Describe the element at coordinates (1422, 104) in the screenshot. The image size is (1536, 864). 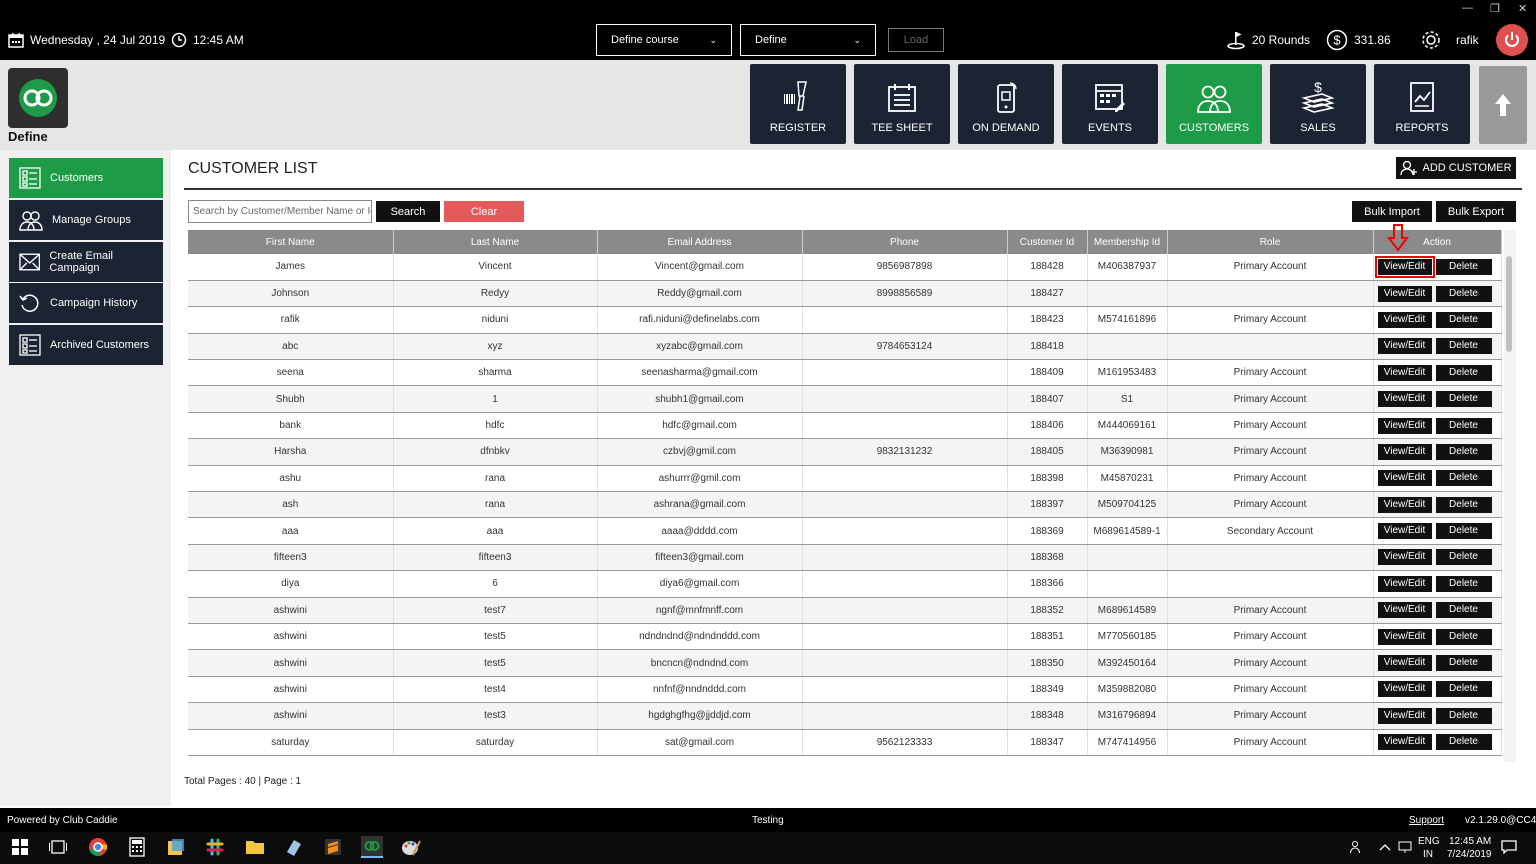
I see `nav-reports: REPORTS` at that location.